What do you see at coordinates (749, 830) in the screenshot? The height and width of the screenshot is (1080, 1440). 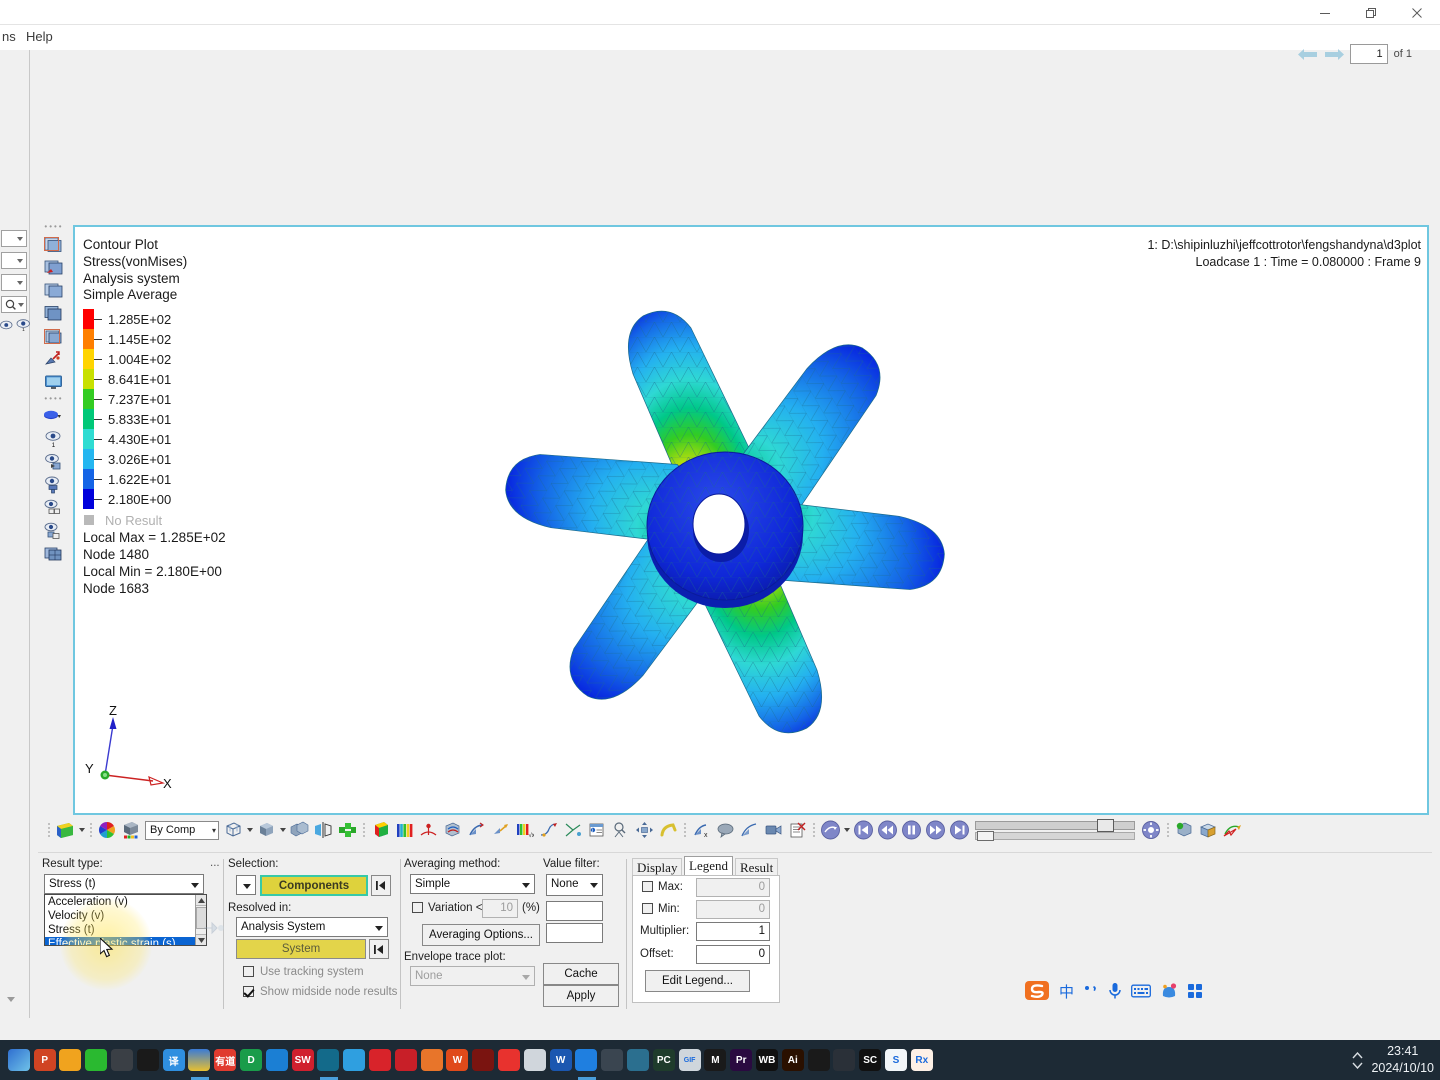 I see `deform-result-icon` at bounding box center [749, 830].